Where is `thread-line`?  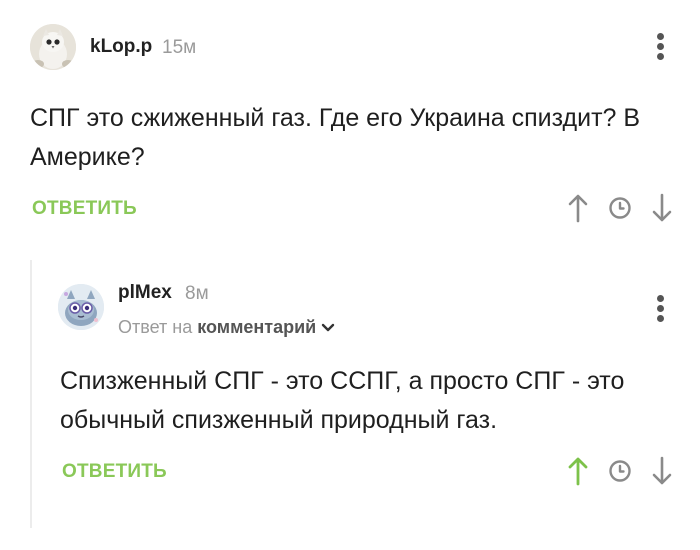 thread-line is located at coordinates (31, 394).